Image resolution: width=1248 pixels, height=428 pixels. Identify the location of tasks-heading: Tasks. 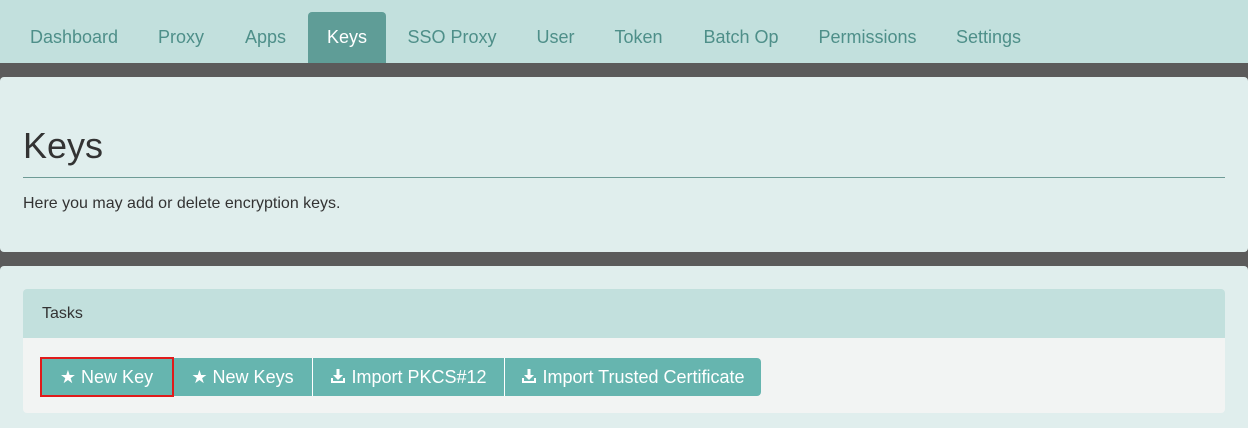
(624, 313).